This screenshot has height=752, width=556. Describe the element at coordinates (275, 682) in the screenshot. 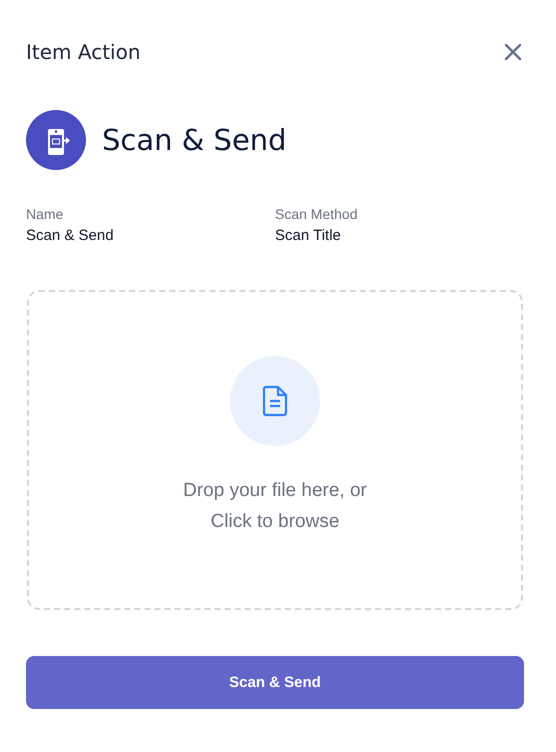

I see `scan-send-button: Scan & Send` at that location.